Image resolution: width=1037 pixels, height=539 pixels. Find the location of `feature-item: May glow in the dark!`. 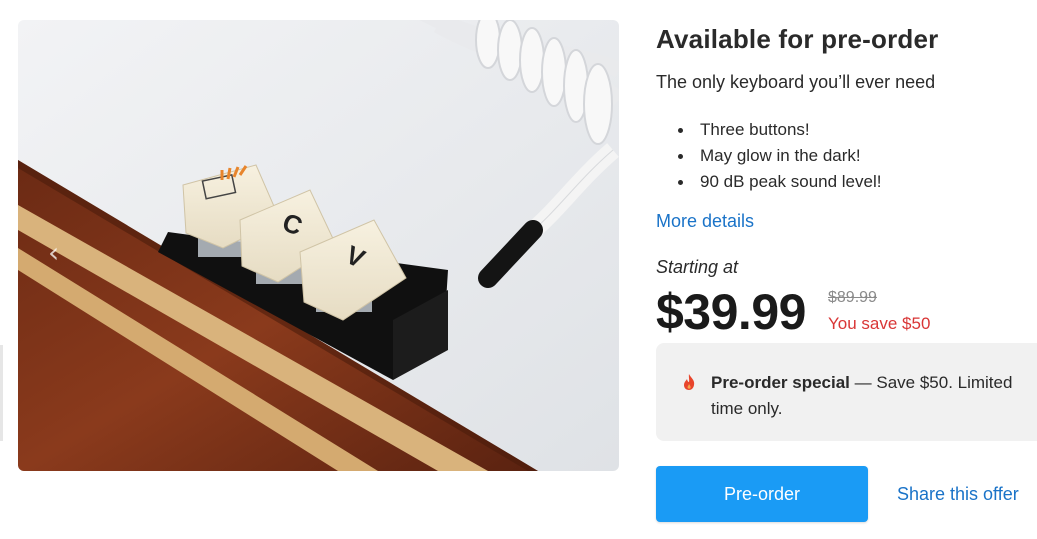

feature-item: May glow in the dark! is located at coordinates (779, 156).